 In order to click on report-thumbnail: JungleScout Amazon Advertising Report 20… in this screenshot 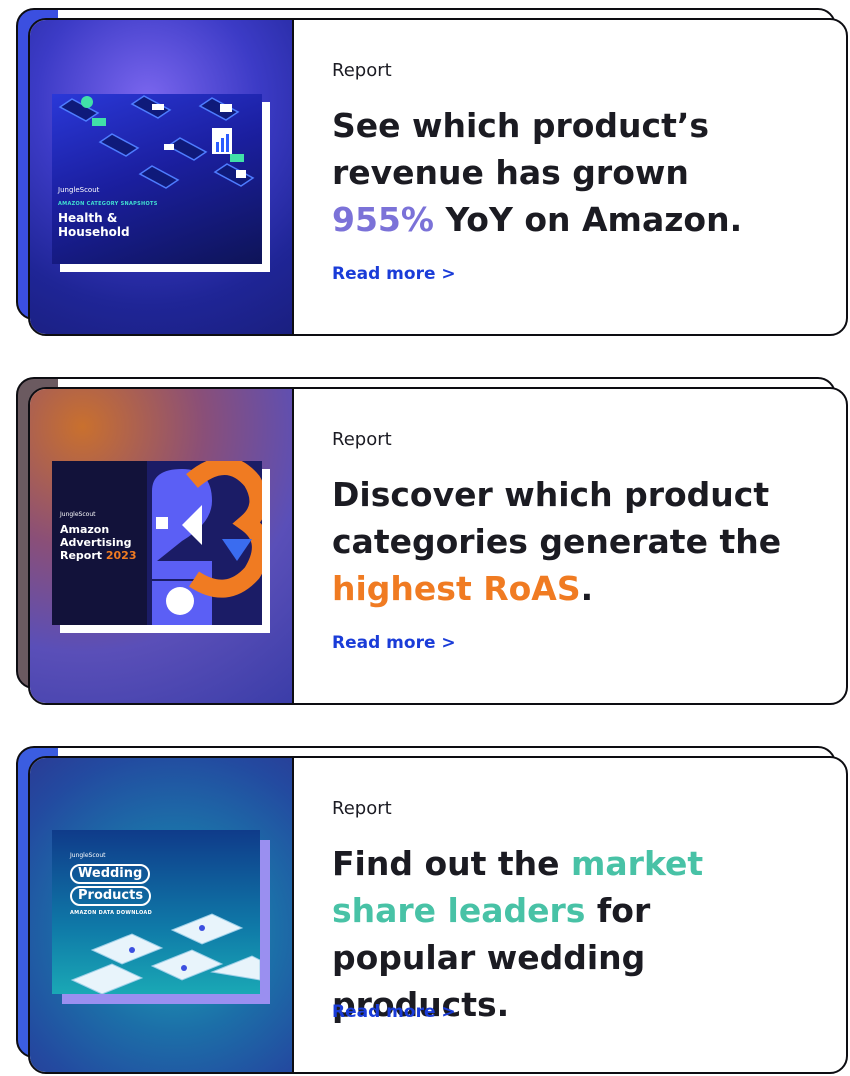, I will do `click(162, 546)`.